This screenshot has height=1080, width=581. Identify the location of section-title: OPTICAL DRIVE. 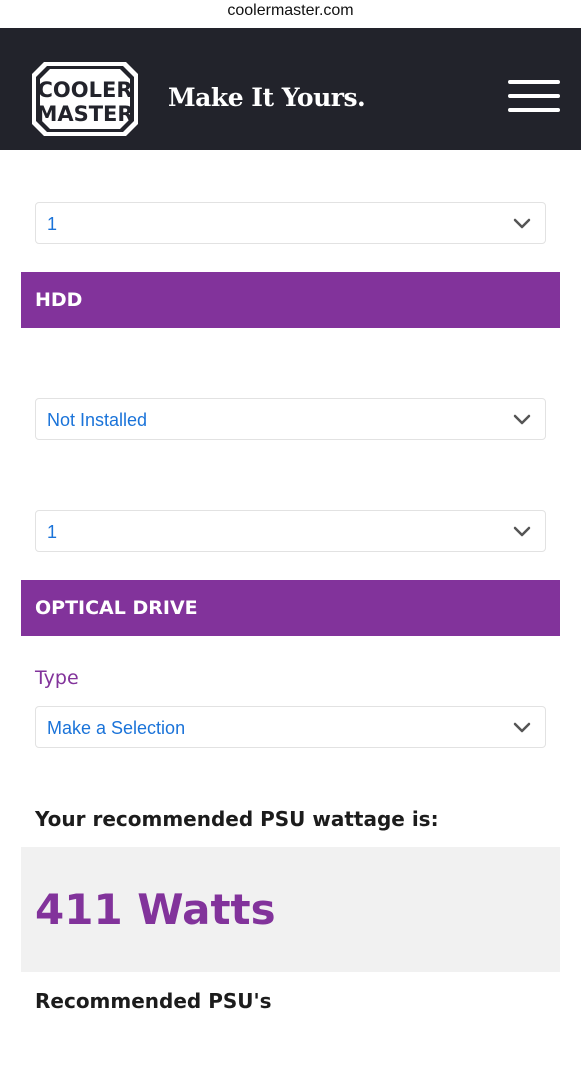
(116, 608).